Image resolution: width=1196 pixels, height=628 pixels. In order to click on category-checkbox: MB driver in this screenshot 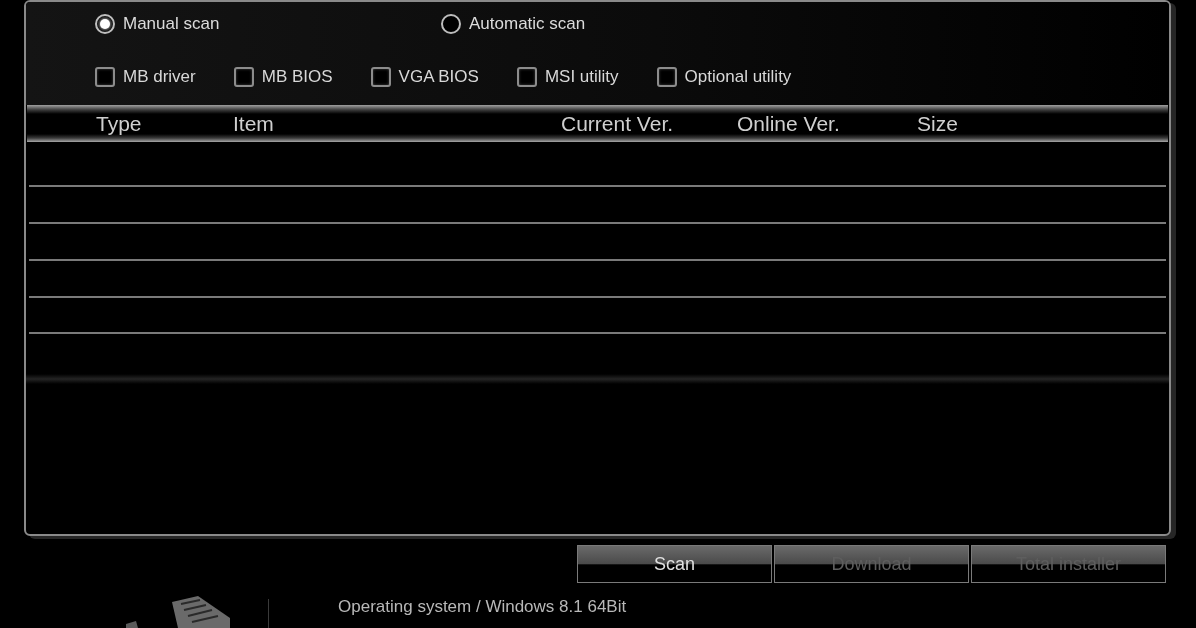, I will do `click(145, 77)`.